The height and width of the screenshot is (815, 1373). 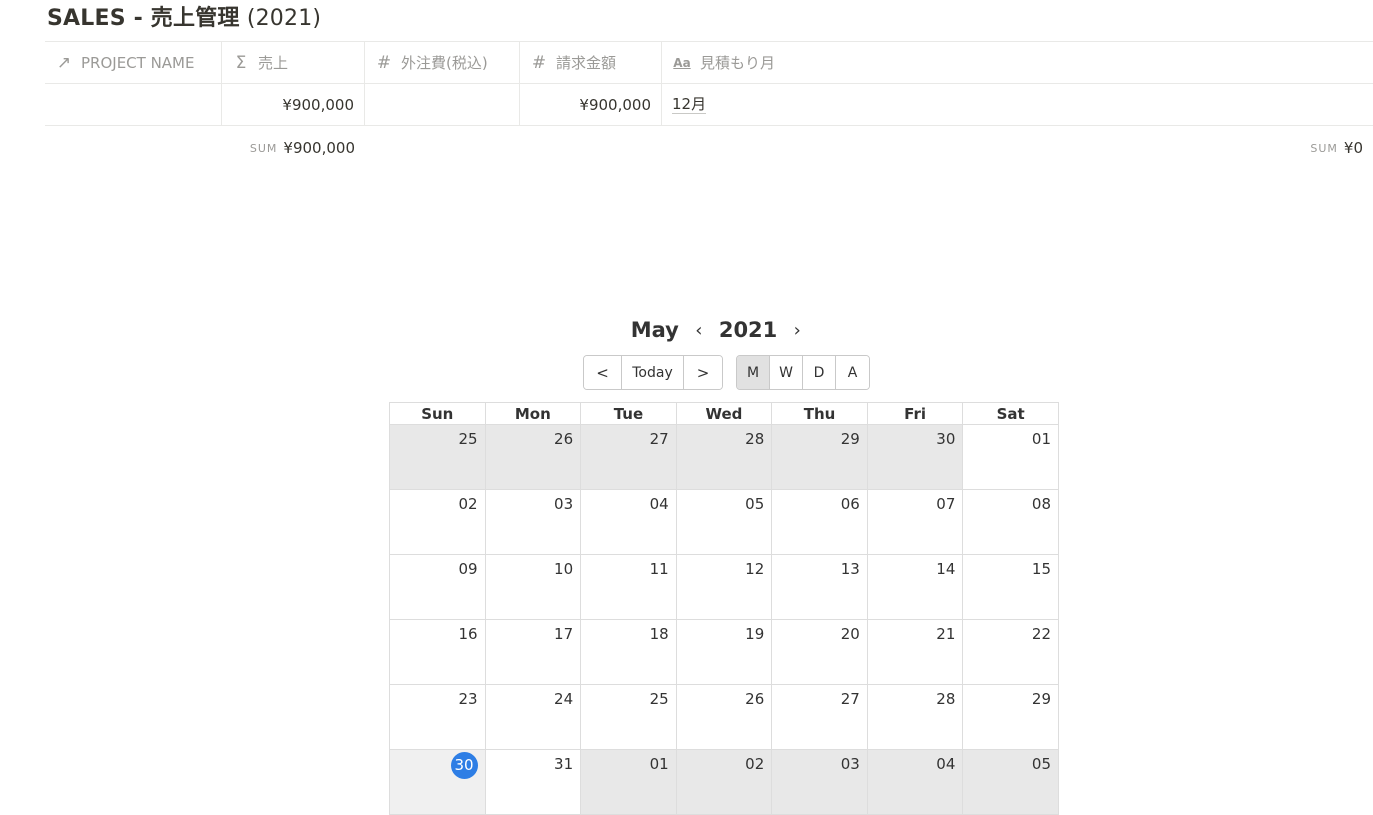 What do you see at coordinates (654, 330) in the screenshot?
I see `calendar-month: May` at bounding box center [654, 330].